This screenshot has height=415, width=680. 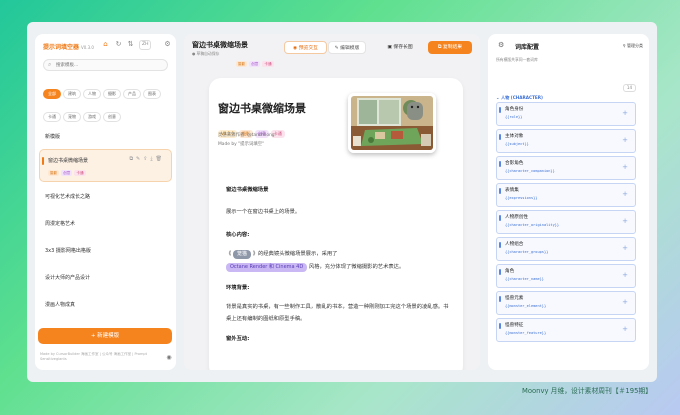 I want to click on template-item: 可视化艺术成长之路, so click(x=105, y=197).